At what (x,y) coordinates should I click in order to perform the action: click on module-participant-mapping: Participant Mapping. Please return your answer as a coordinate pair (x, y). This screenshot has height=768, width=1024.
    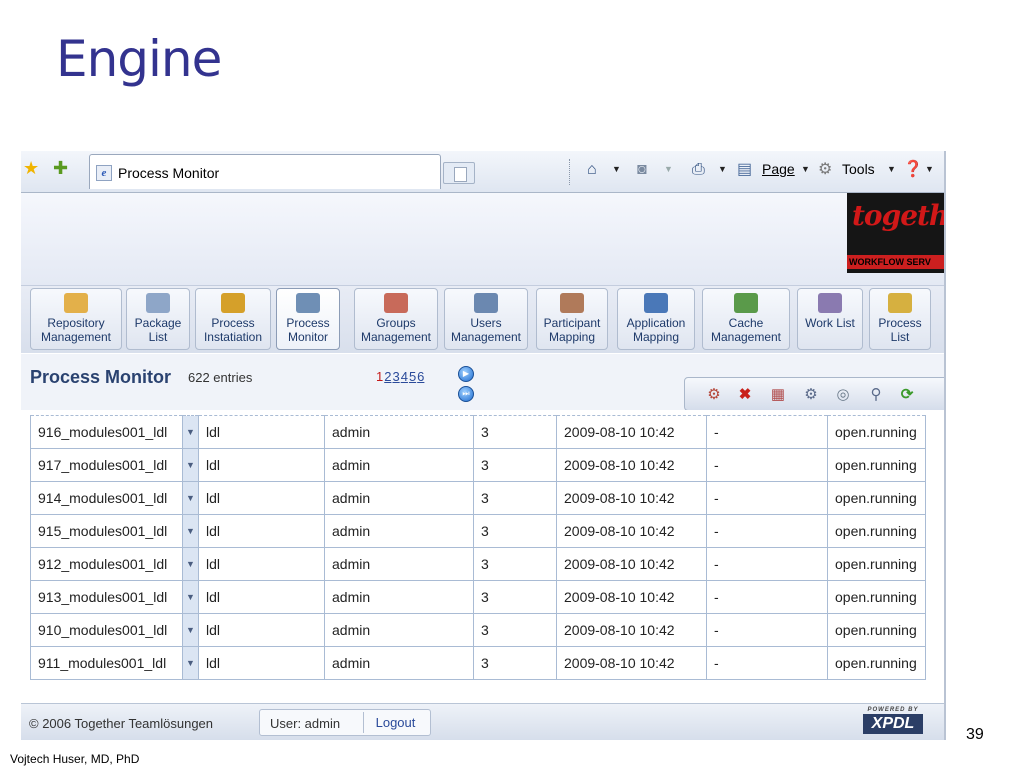
    Looking at the image, I should click on (572, 319).